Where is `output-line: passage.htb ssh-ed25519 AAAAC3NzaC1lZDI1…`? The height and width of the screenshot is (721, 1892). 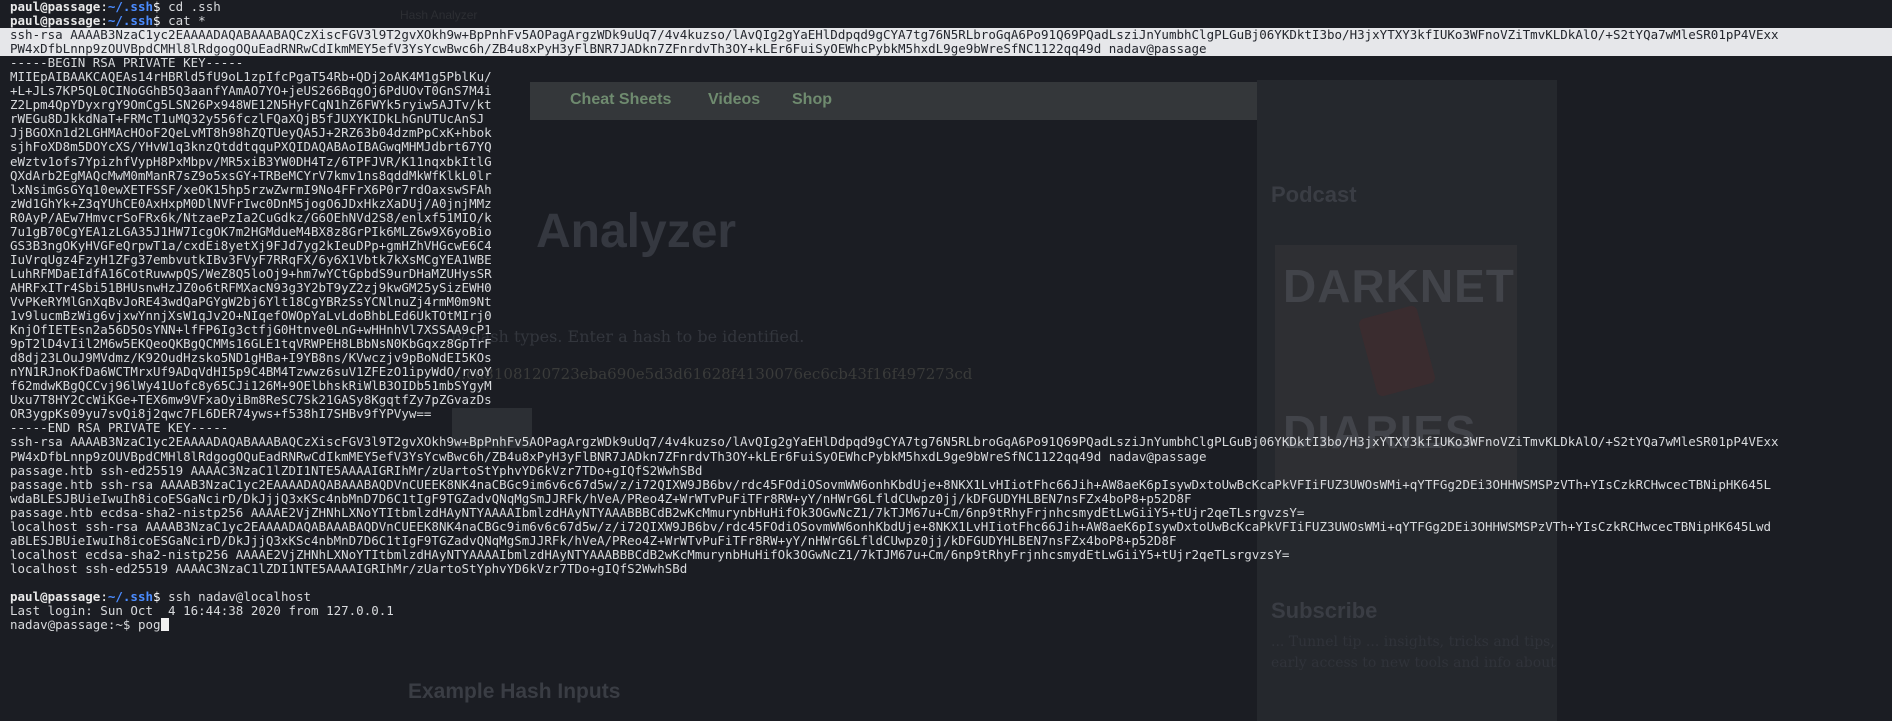
output-line: passage.htb ssh-ed25519 AAAAC3NzaC1lZDI1… is located at coordinates (356, 470).